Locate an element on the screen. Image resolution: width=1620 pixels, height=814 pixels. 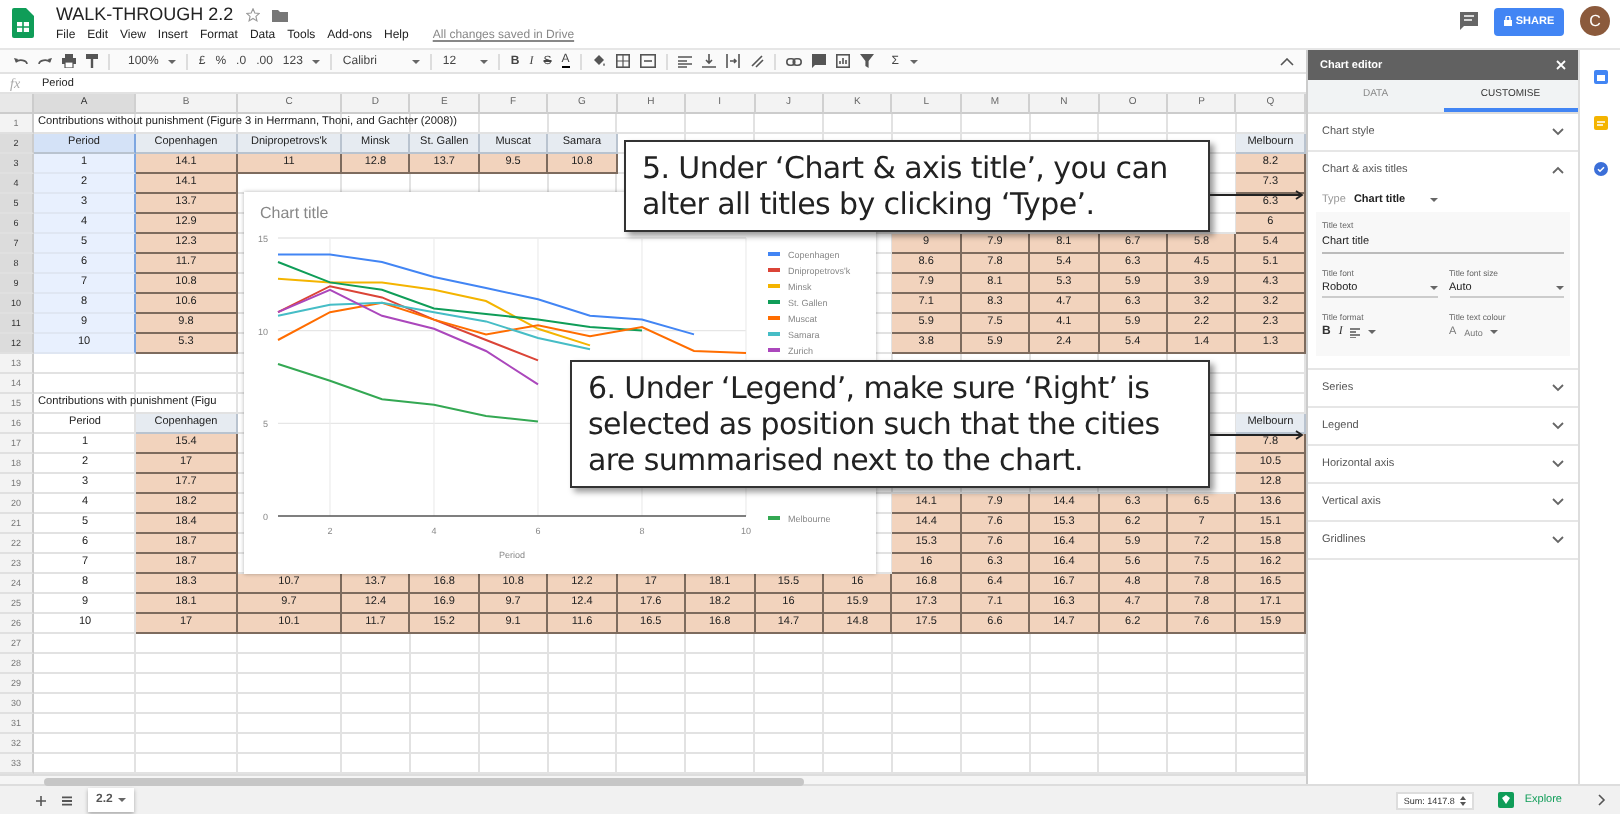
star-icon is located at coordinates (252, 14).